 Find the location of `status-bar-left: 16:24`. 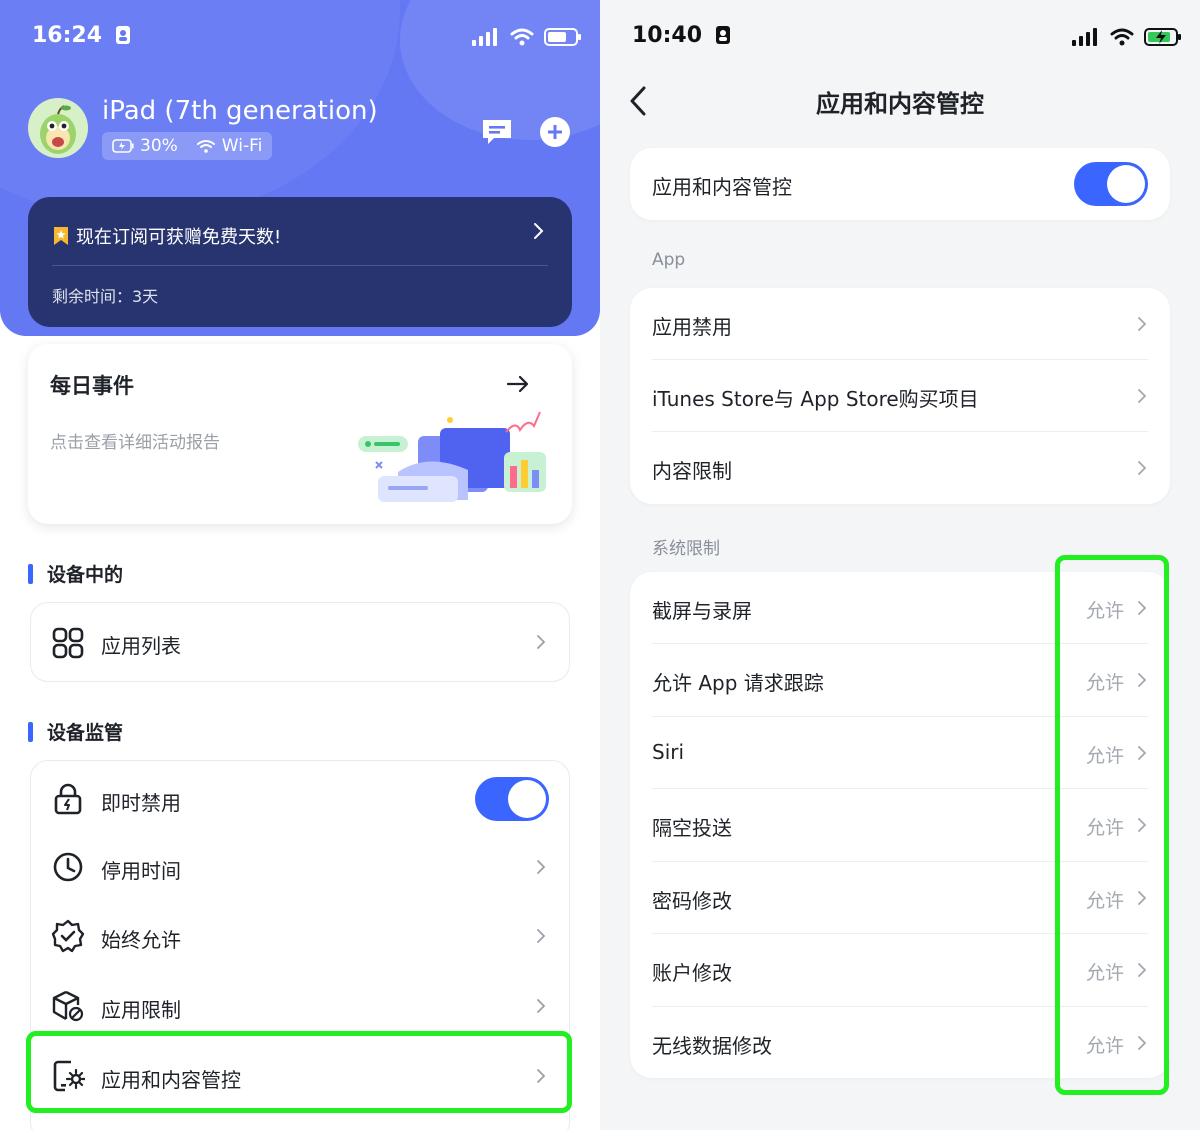

status-bar-left: 16:24 is located at coordinates (81, 36).